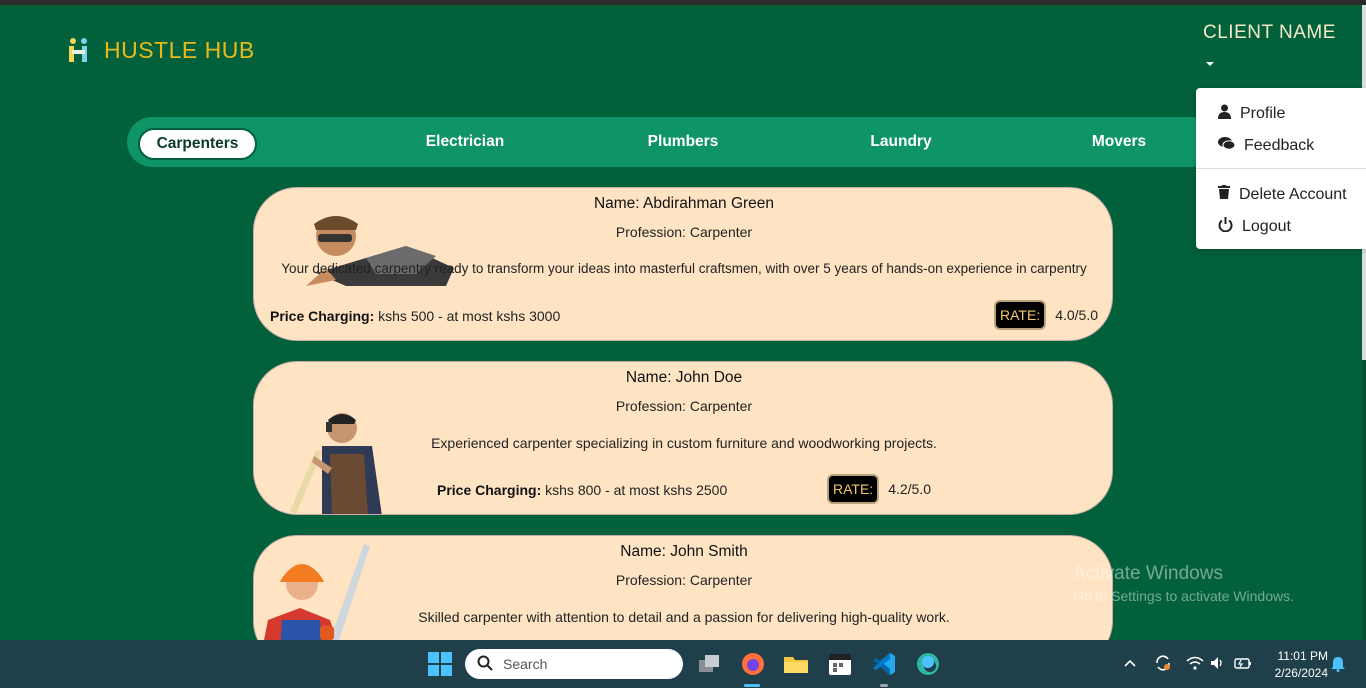  I want to click on wifi-icon, so click(1195, 664).